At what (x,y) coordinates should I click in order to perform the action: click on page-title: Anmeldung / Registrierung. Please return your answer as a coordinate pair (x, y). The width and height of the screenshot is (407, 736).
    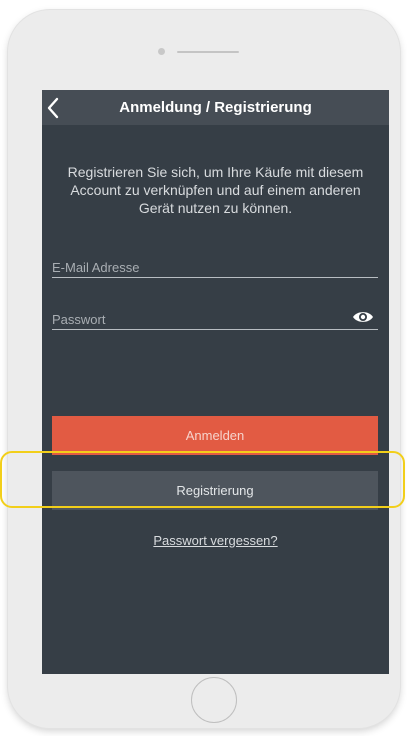
    Looking at the image, I should click on (215, 107).